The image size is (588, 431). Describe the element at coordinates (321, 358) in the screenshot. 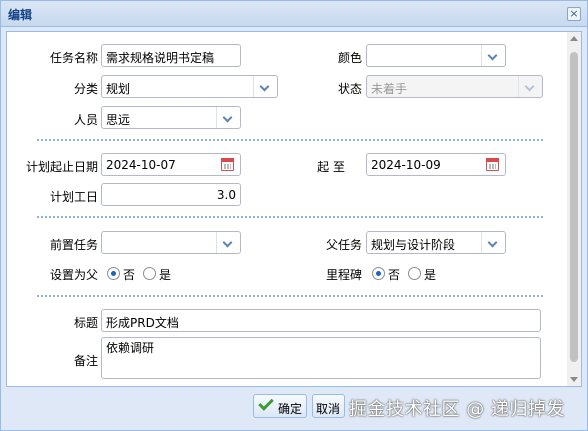

I see `note-textarea: 依赖调研` at that location.